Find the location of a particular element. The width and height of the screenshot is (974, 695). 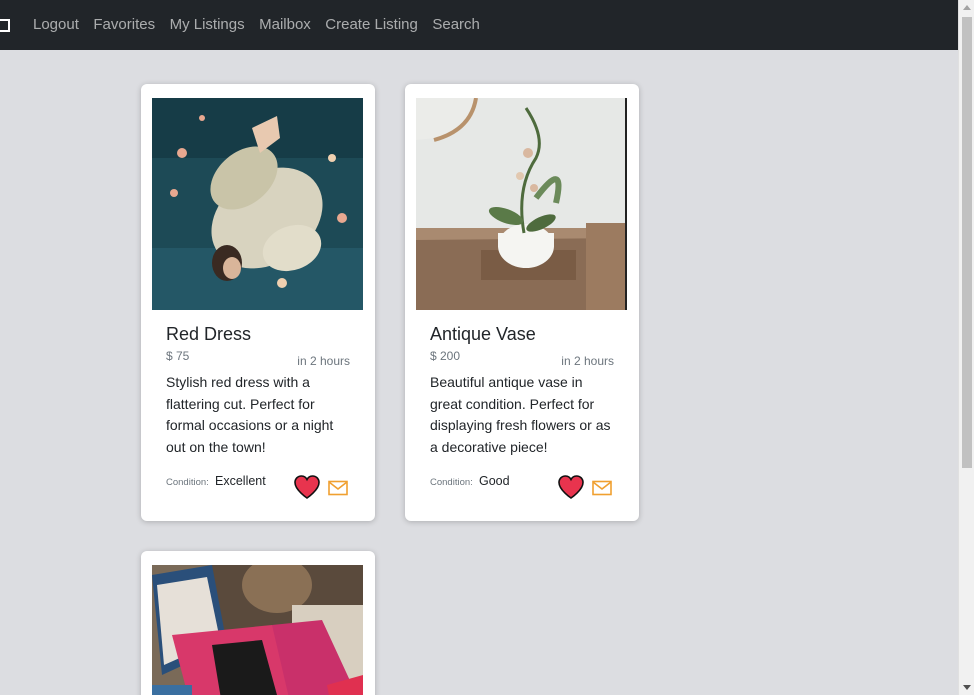

vertical-scrollbar is located at coordinates (966, 347).